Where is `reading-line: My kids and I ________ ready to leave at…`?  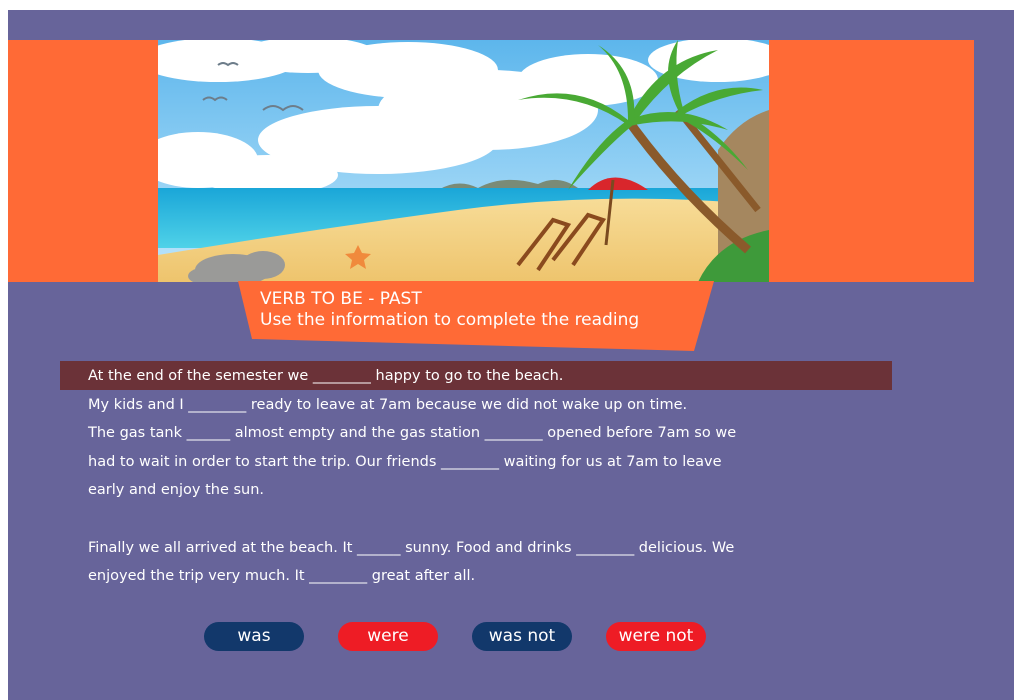
reading-line: My kids and I ________ ready to leave at… is located at coordinates (388, 404).